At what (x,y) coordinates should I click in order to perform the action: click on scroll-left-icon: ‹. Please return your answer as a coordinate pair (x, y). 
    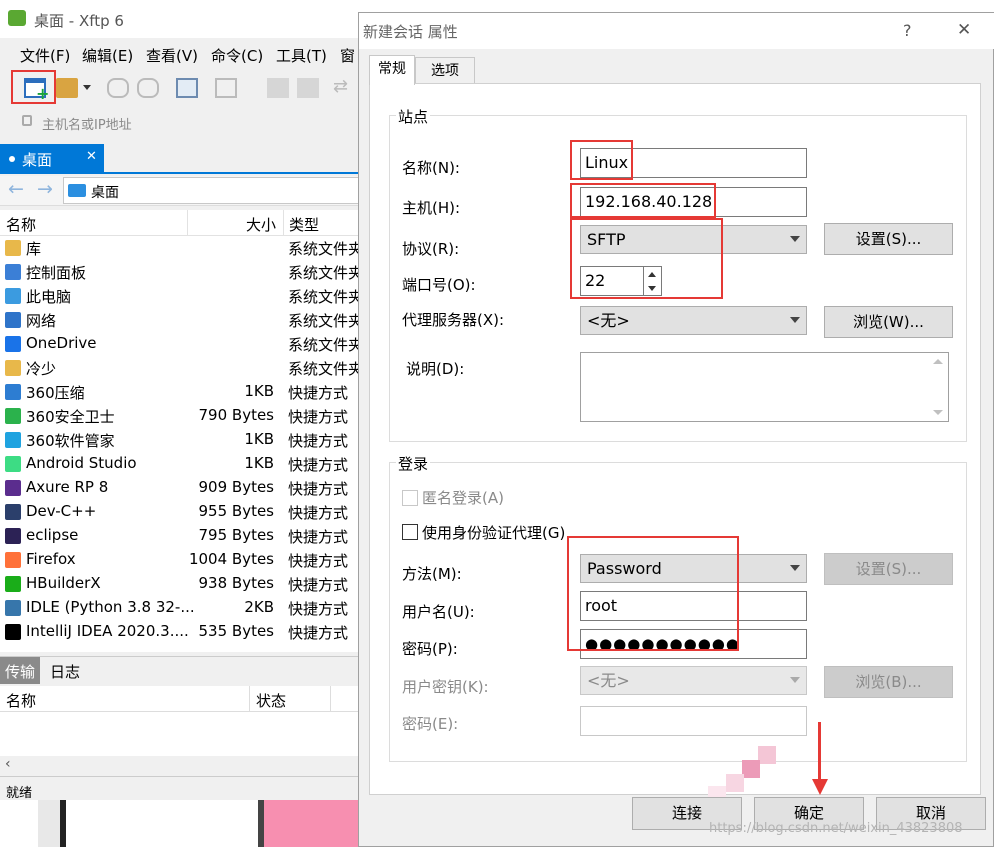
    Looking at the image, I should click on (8, 764).